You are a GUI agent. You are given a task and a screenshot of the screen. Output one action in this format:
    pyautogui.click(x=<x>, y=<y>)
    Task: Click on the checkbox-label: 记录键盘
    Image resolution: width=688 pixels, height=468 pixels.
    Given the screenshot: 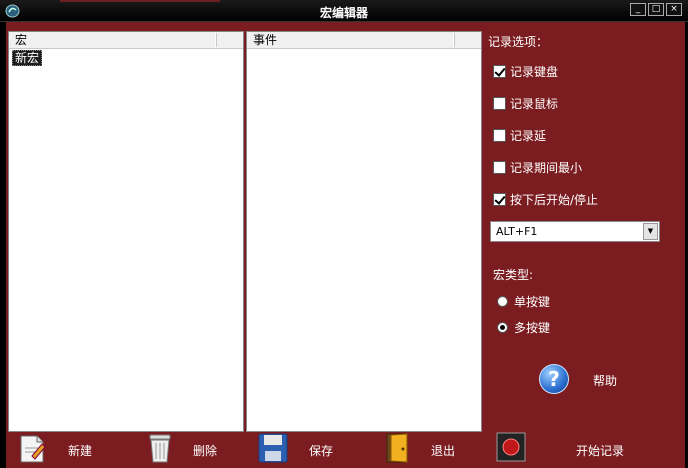 What is the action you would take?
    pyautogui.click(x=534, y=72)
    